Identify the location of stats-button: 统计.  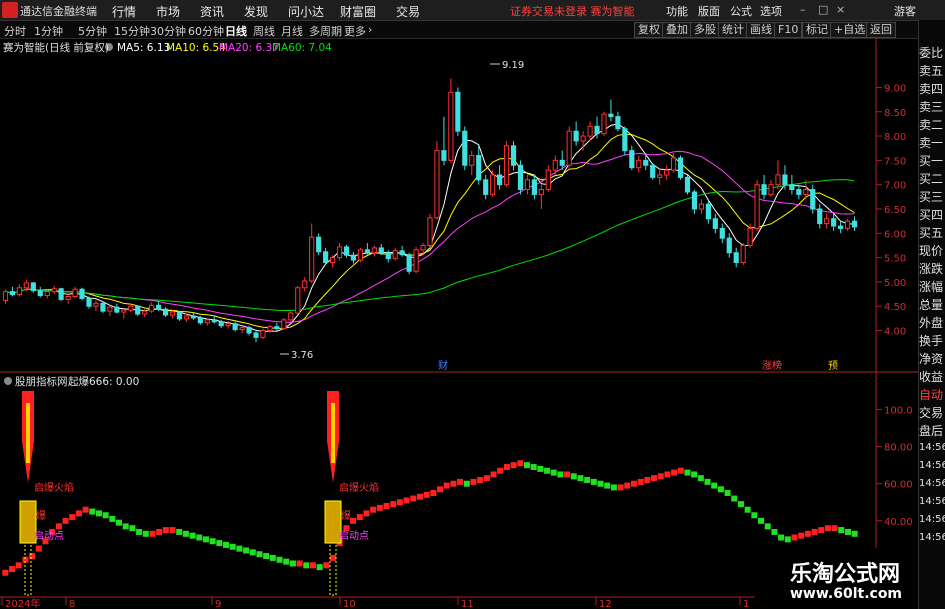
(733, 30).